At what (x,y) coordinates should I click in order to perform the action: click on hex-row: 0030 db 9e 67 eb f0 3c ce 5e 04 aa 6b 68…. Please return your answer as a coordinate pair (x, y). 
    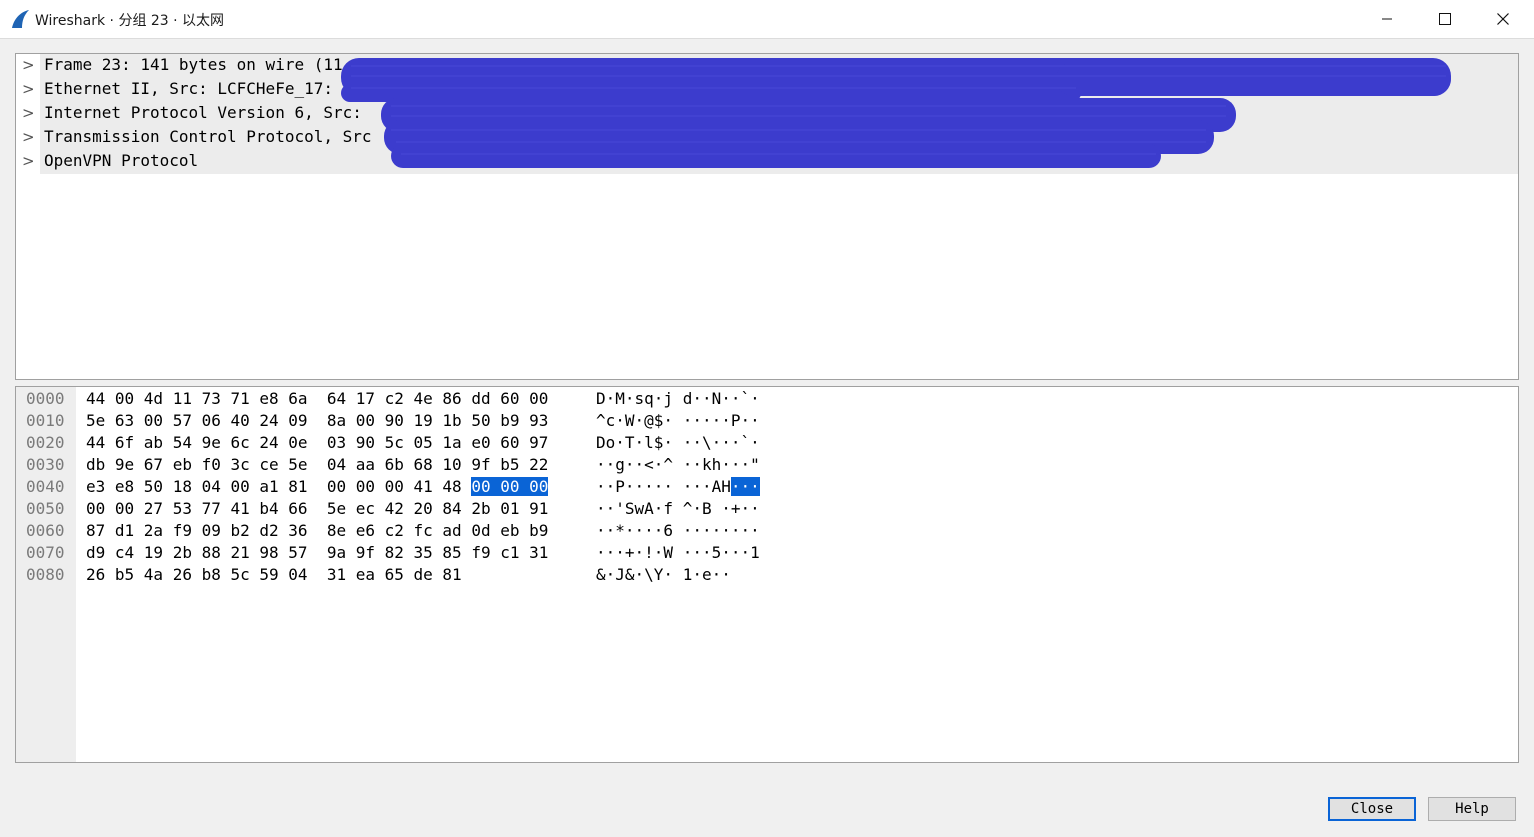
    Looking at the image, I should click on (767, 464).